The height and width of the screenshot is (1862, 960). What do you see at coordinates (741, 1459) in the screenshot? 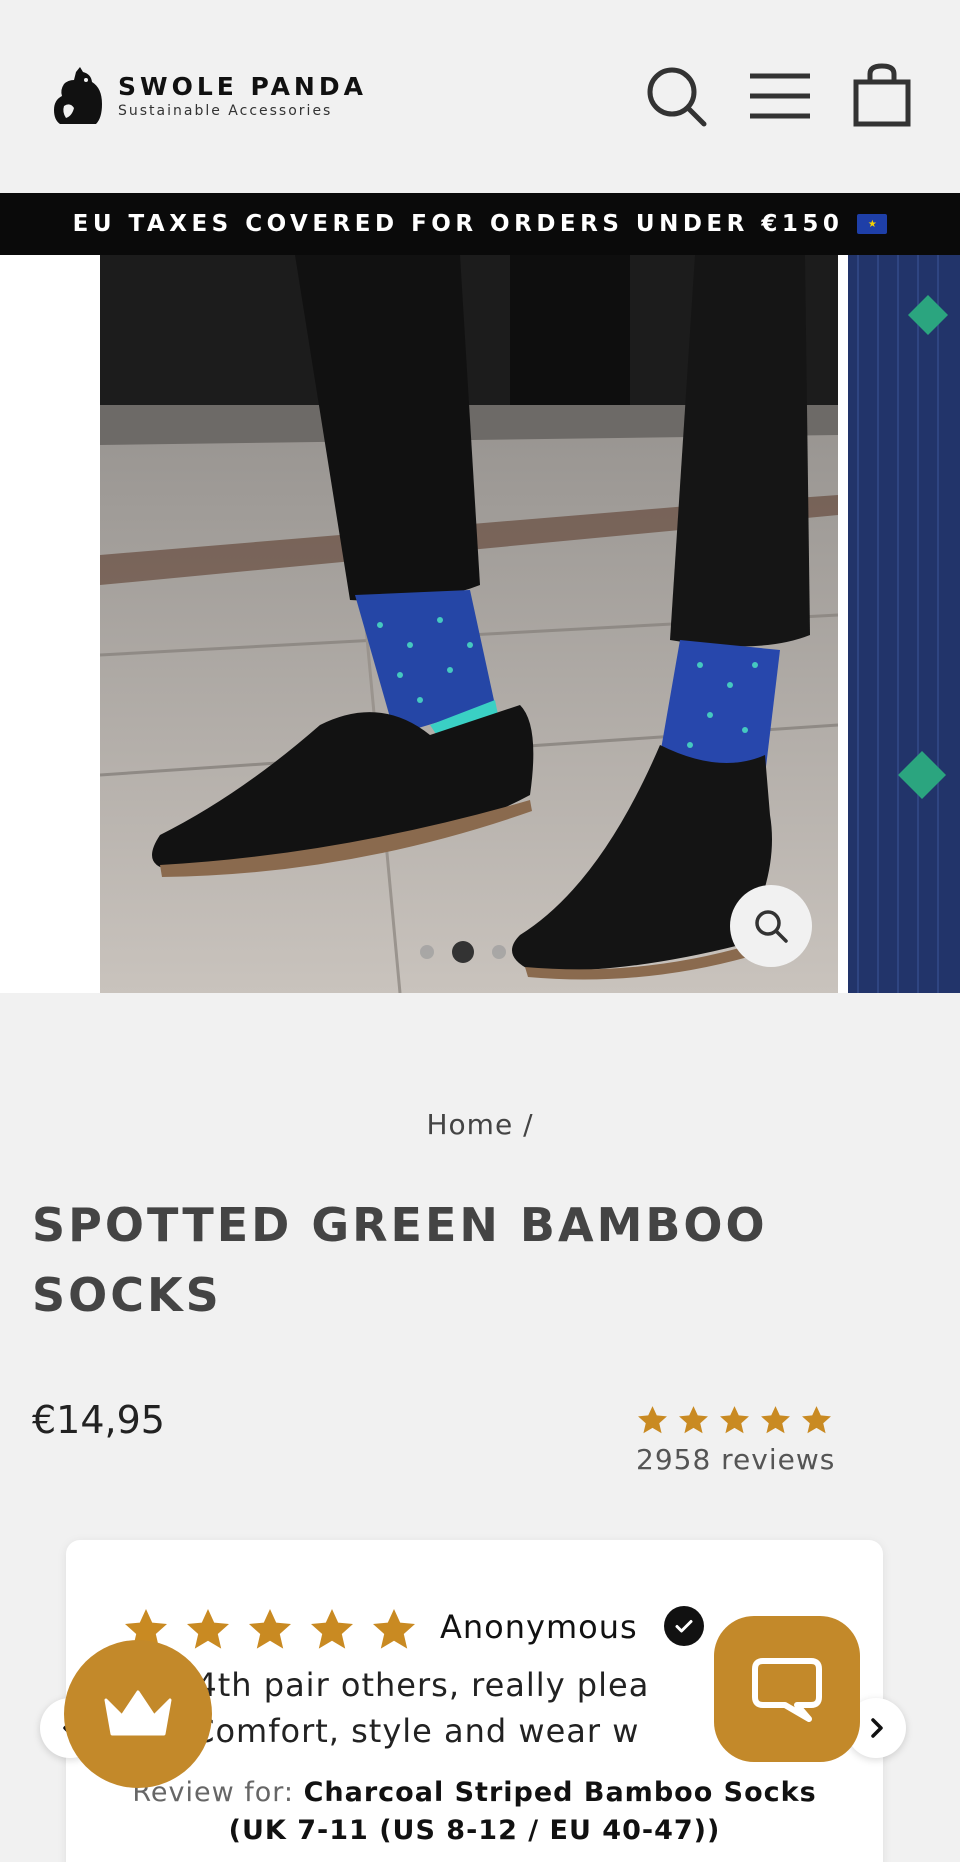
I see `review-count: 2958 reviews` at bounding box center [741, 1459].